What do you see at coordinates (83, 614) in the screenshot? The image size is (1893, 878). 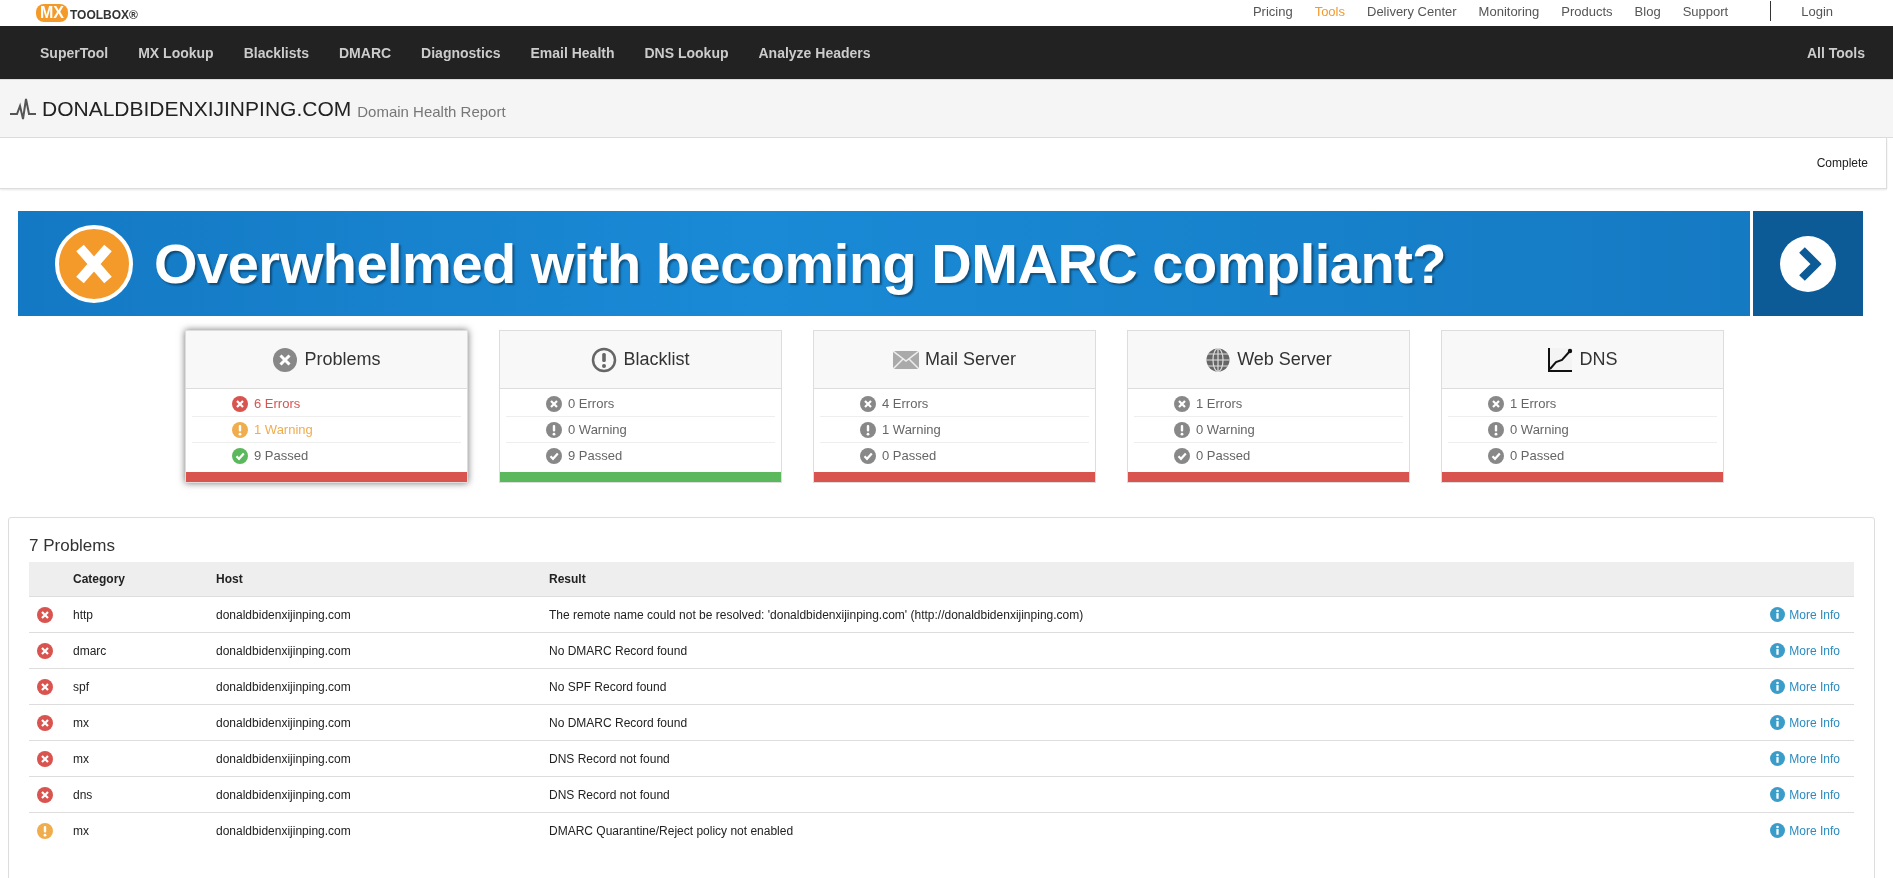 I see `table-cell: http` at bounding box center [83, 614].